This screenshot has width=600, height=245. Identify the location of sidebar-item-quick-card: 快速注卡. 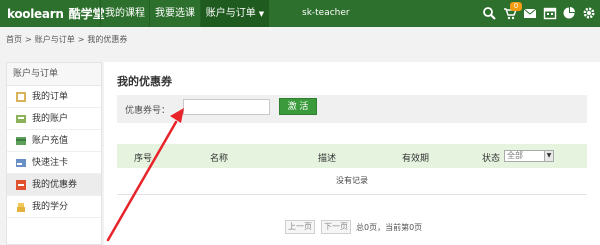
(54, 163).